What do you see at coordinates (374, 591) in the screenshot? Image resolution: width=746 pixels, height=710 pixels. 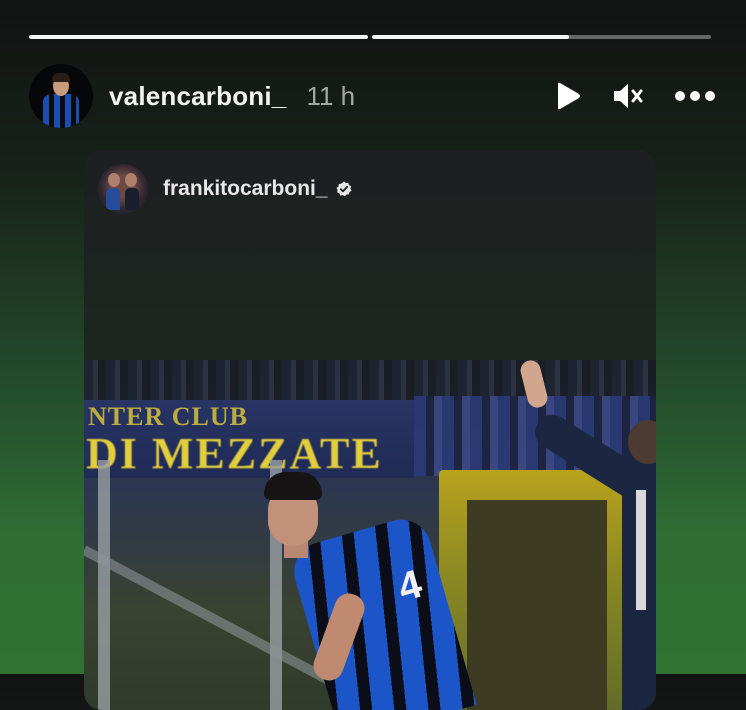 I see `player-figure: 4` at bounding box center [374, 591].